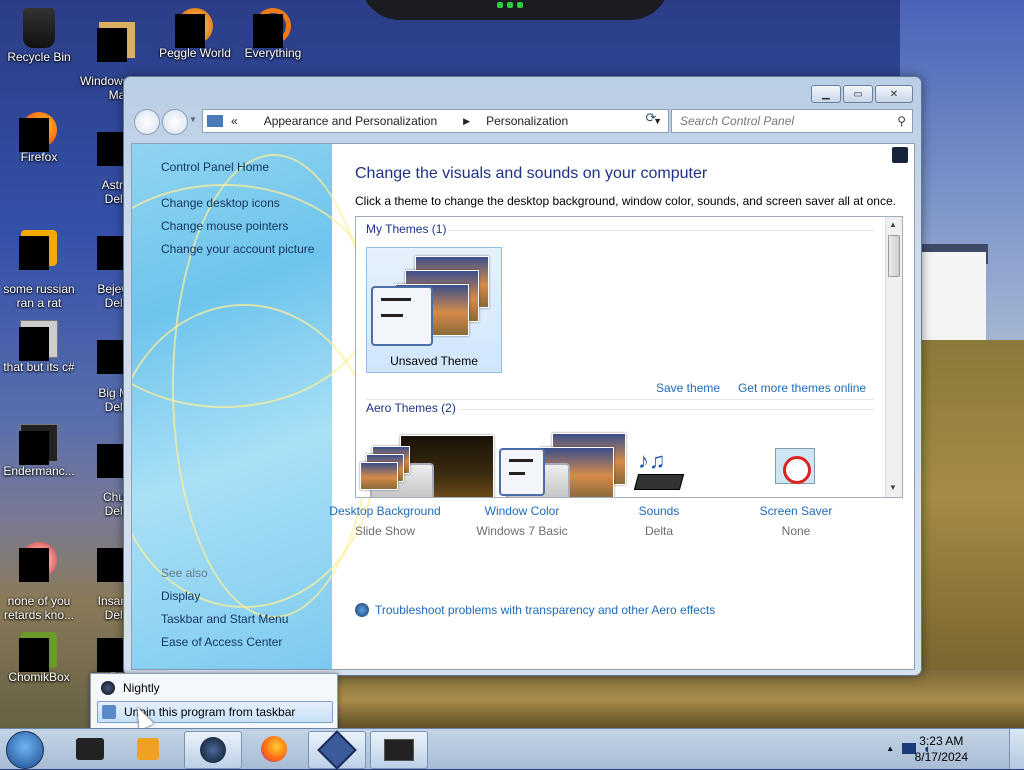 The height and width of the screenshot is (770, 1024). Describe the element at coordinates (900, 155) in the screenshot. I see `help-icon` at that location.